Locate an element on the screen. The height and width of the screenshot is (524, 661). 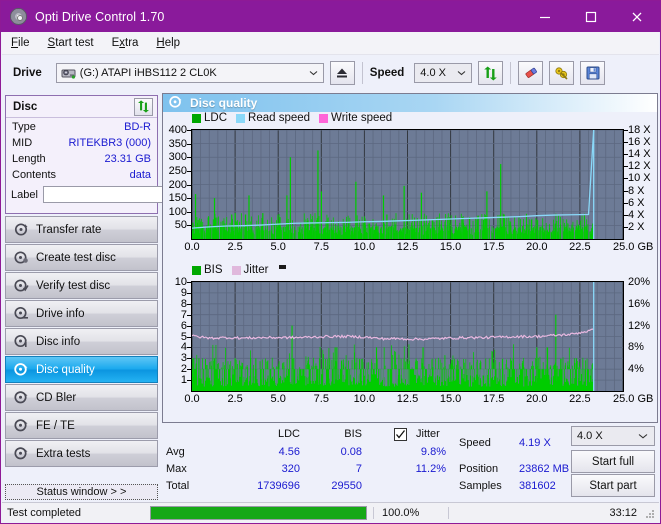
stats-samples-label: Samples is located at coordinates (480, 486).